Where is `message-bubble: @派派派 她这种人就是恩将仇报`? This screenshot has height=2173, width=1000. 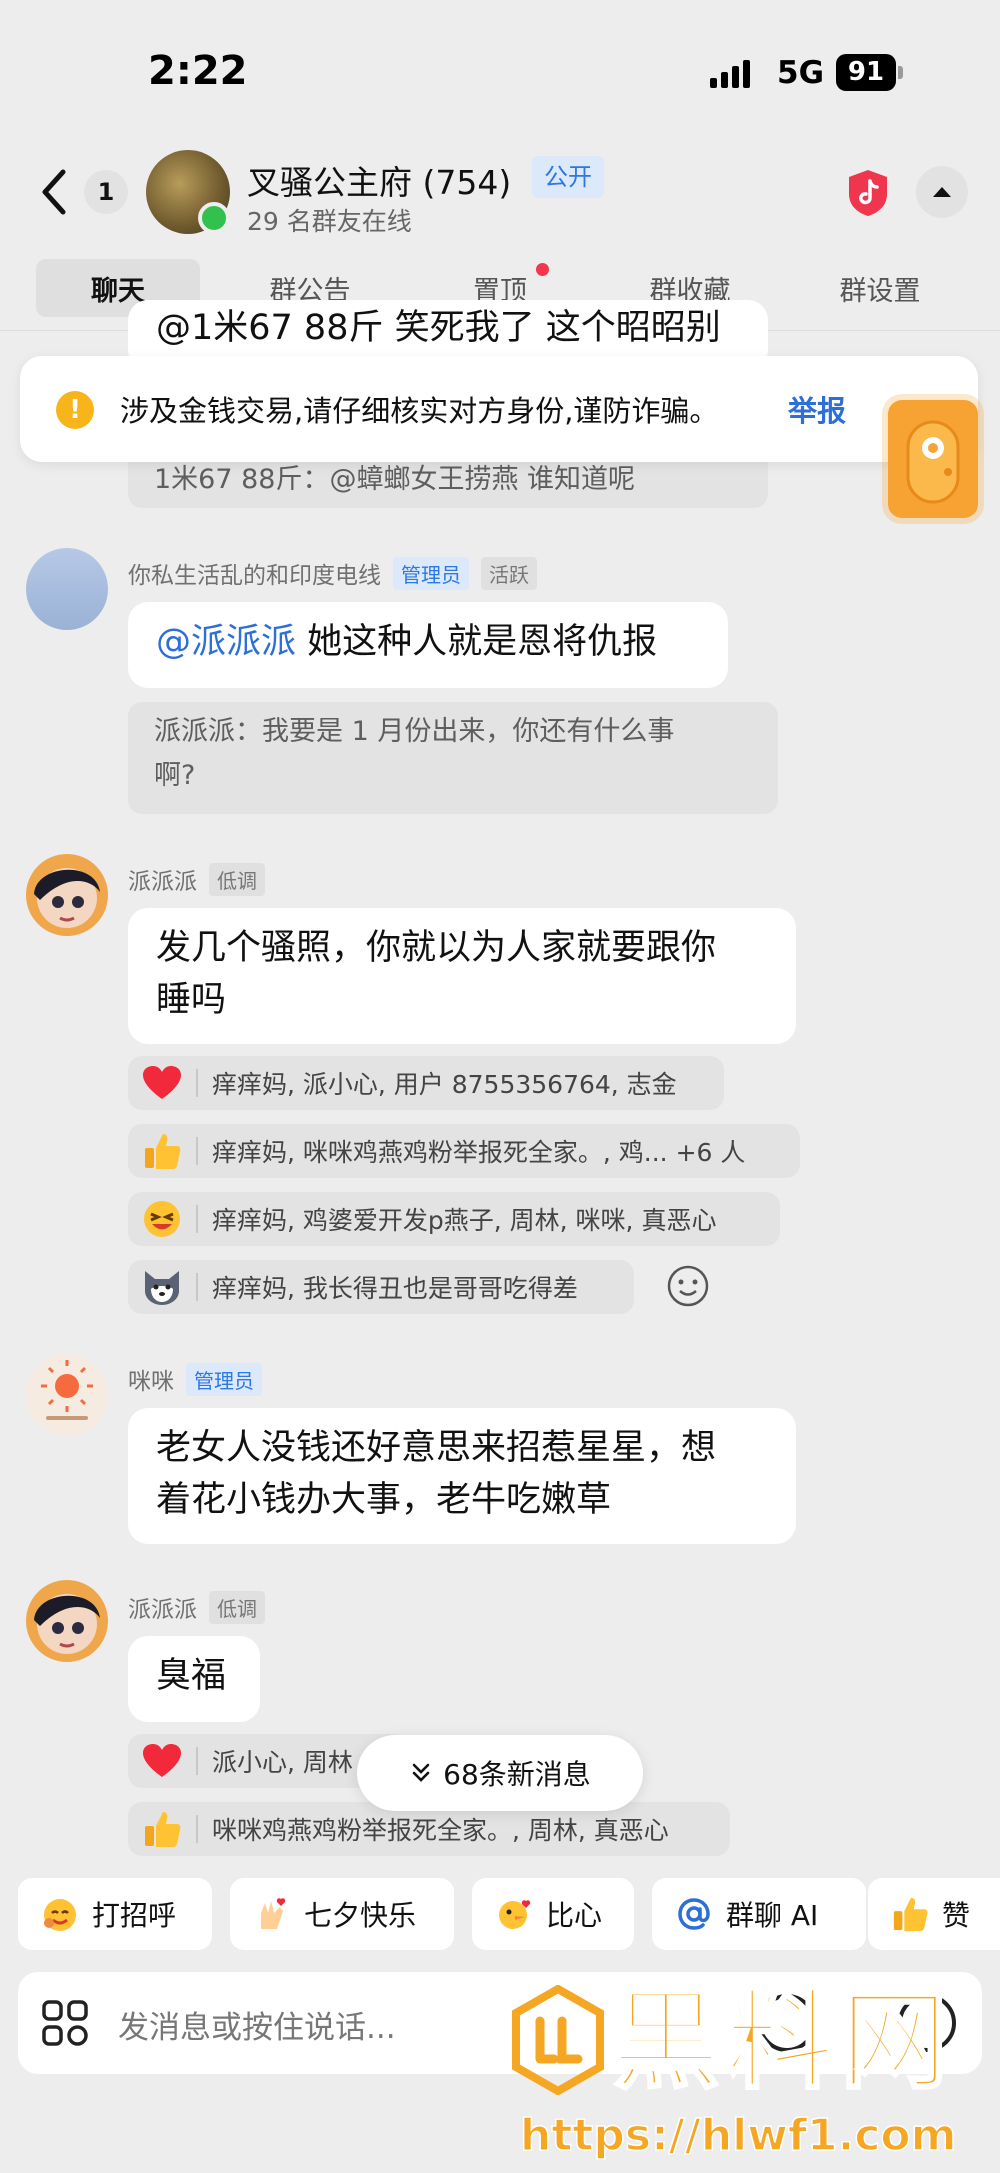 message-bubble: @派派派 她这种人就是恩将仇报 is located at coordinates (428, 645).